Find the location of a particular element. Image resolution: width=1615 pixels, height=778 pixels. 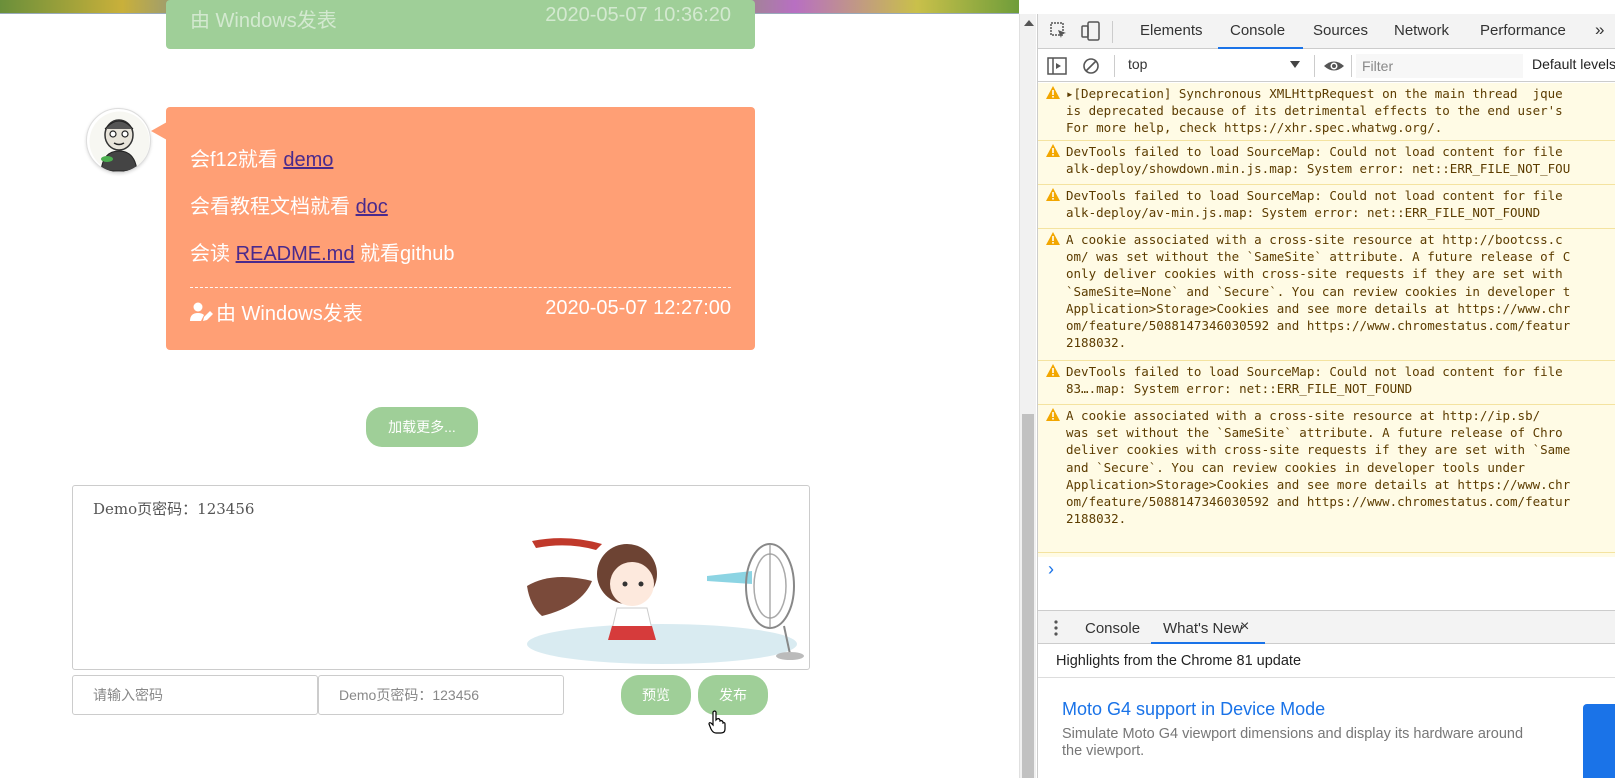

post-line-3-prefix: 会读 is located at coordinates (213, 254).